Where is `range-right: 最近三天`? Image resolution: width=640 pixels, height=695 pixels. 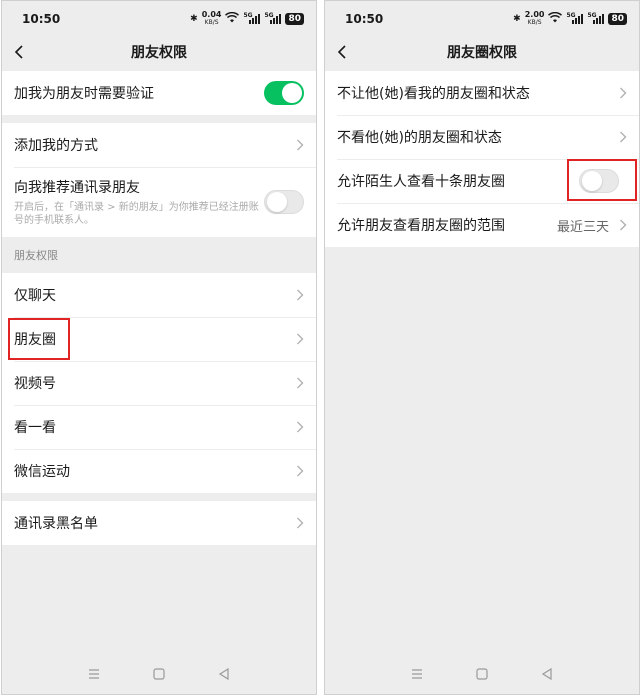
range-right: 最近三天 is located at coordinates (592, 225).